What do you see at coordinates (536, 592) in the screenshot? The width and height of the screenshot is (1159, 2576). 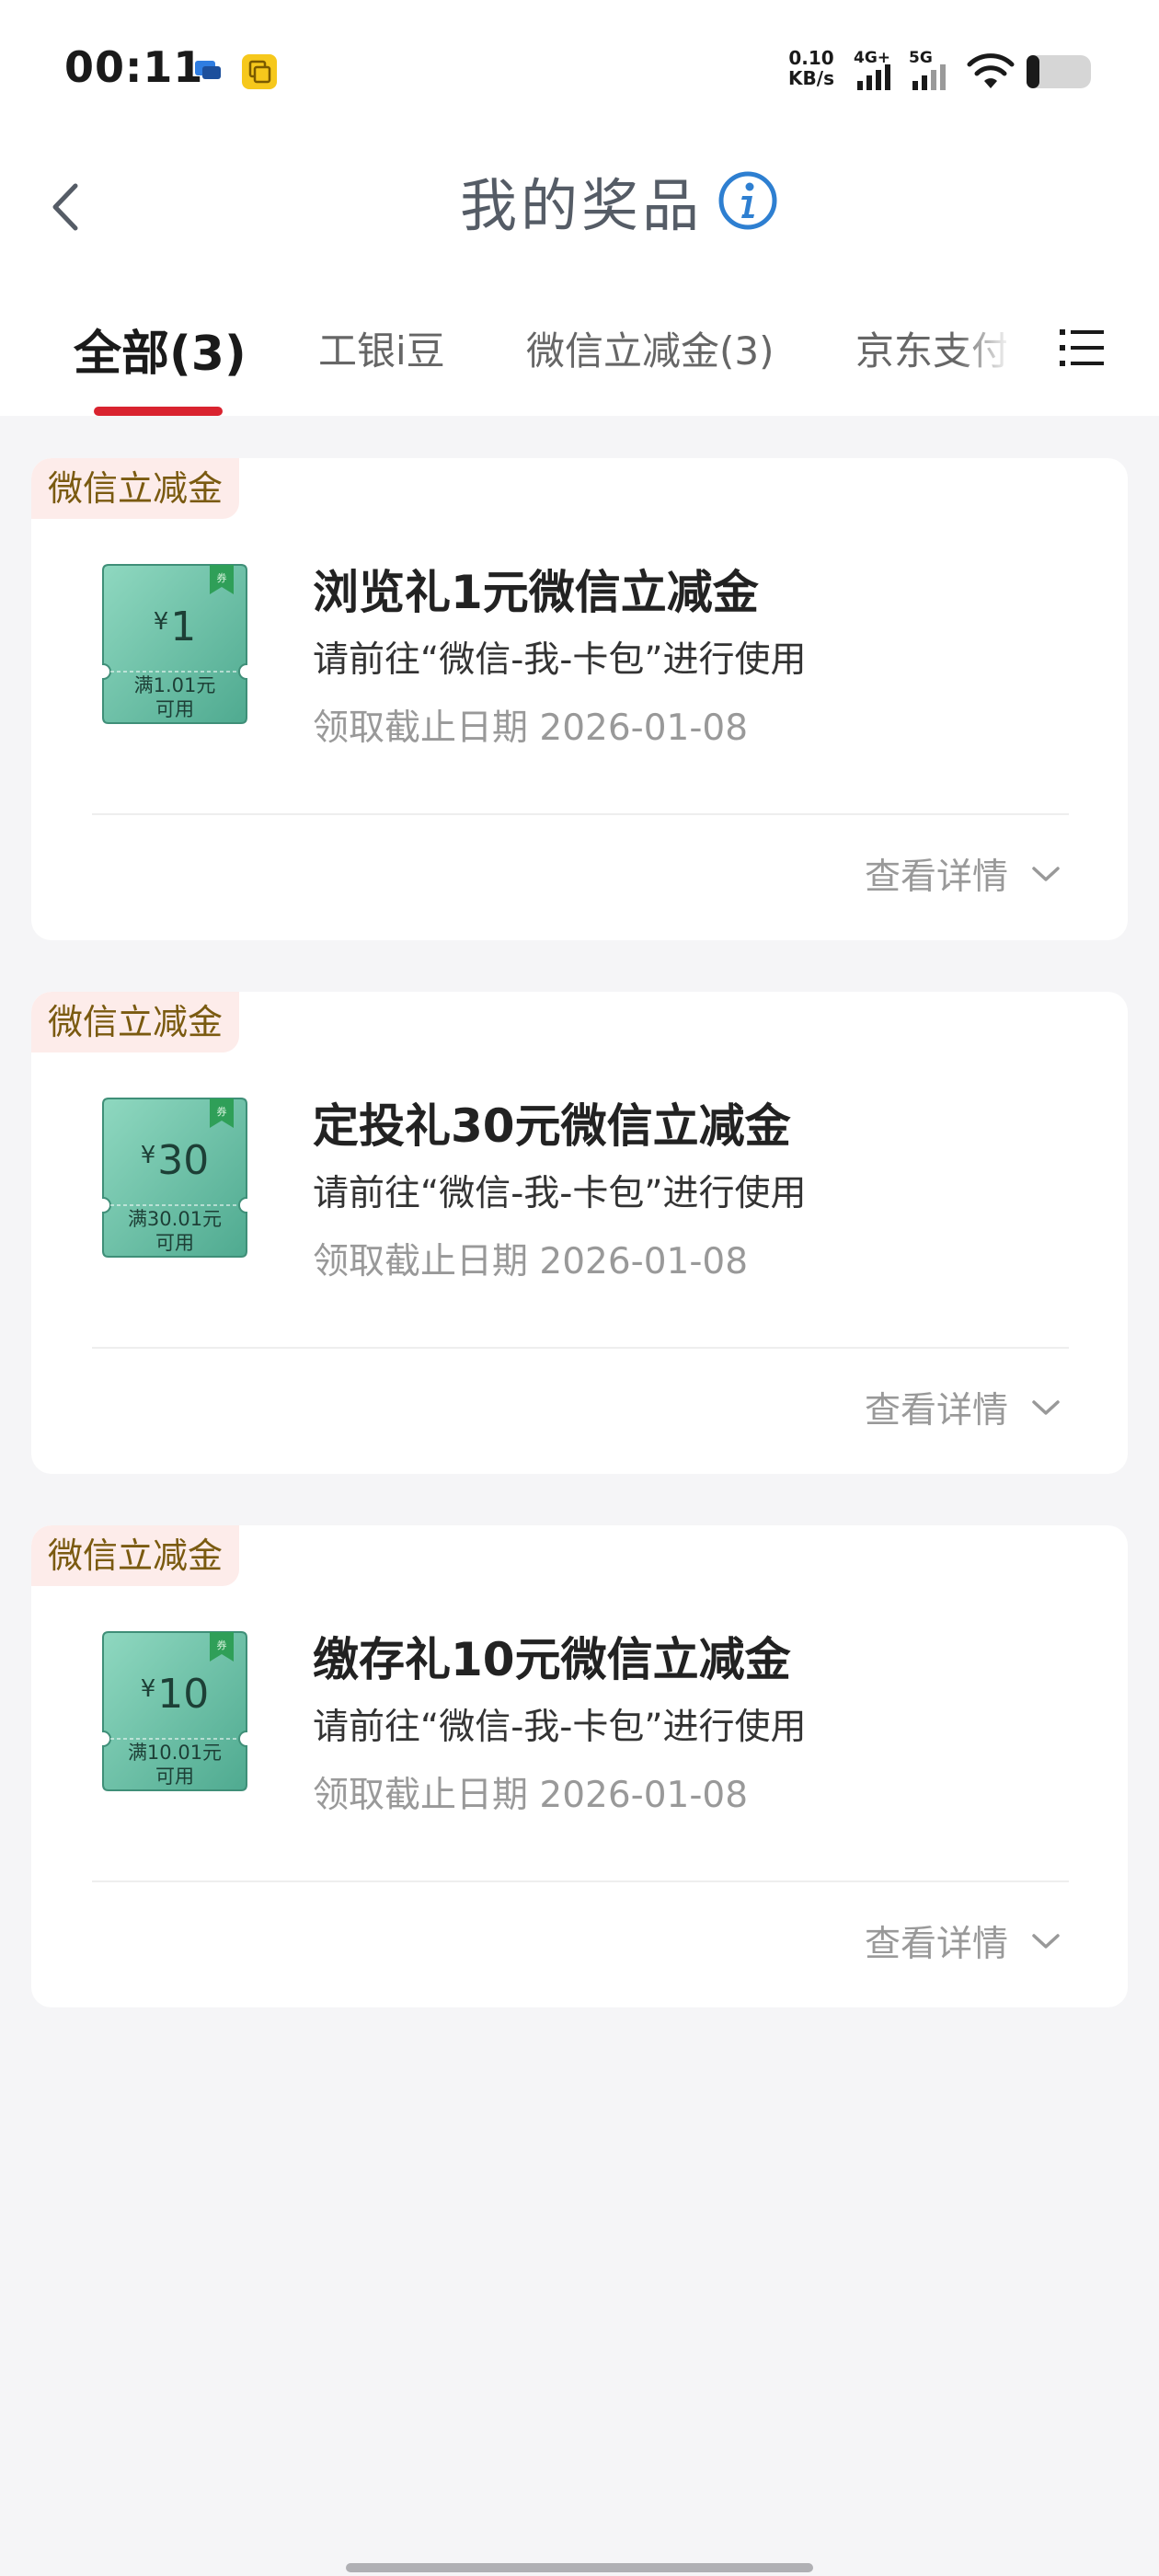 I see `prize-title: 浏览礼1元微信立减金` at bounding box center [536, 592].